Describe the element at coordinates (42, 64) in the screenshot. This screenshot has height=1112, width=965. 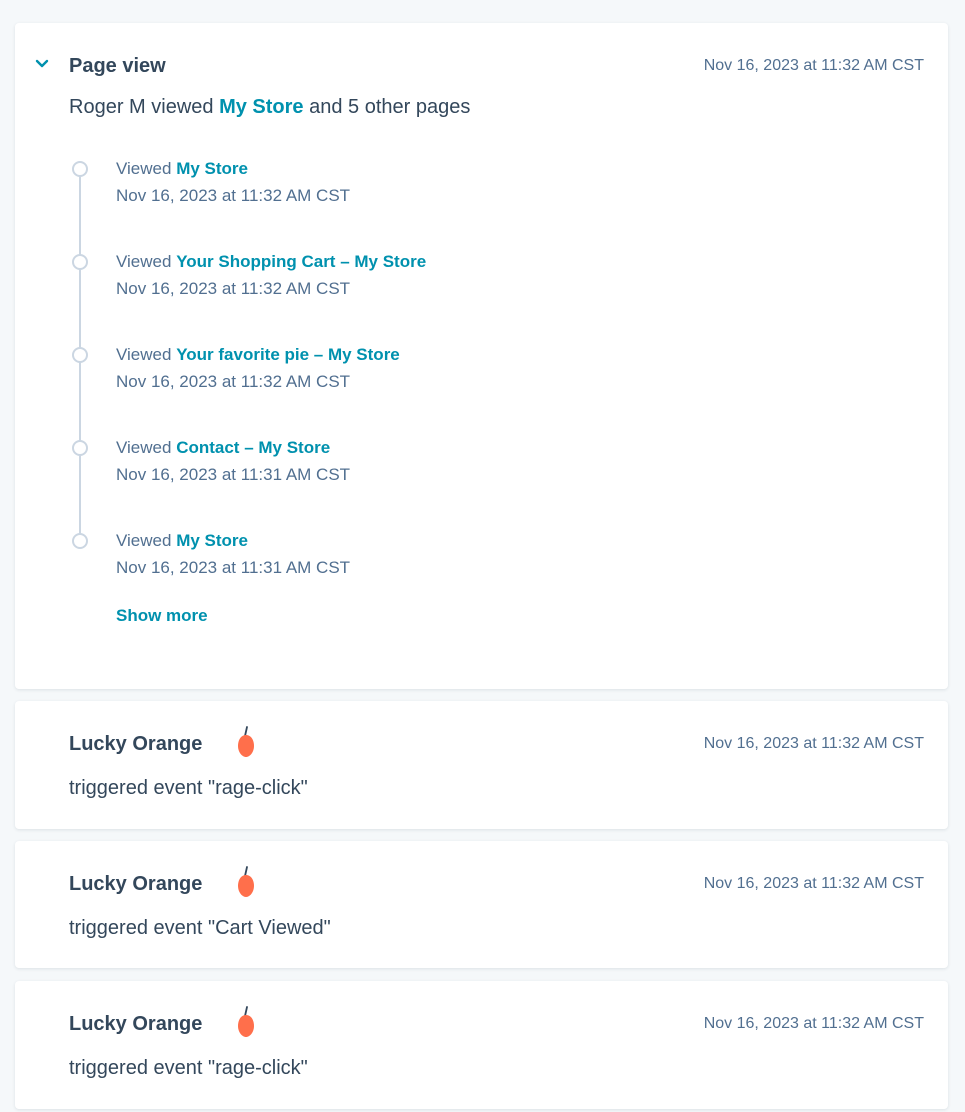
I see `chevron-down-icon` at that location.